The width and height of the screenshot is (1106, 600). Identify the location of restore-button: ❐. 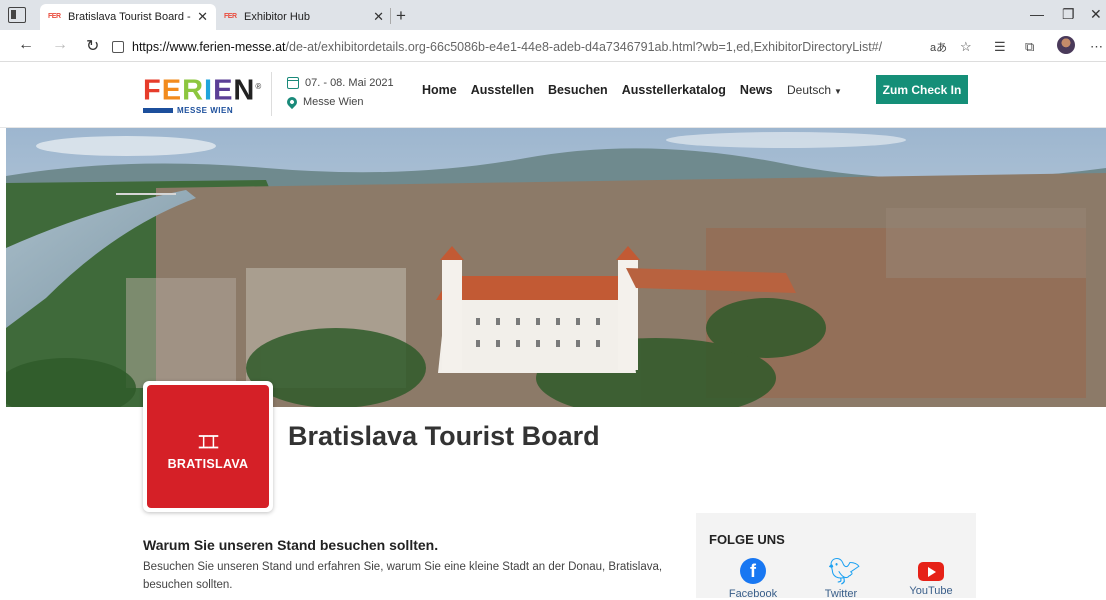
(1068, 14).